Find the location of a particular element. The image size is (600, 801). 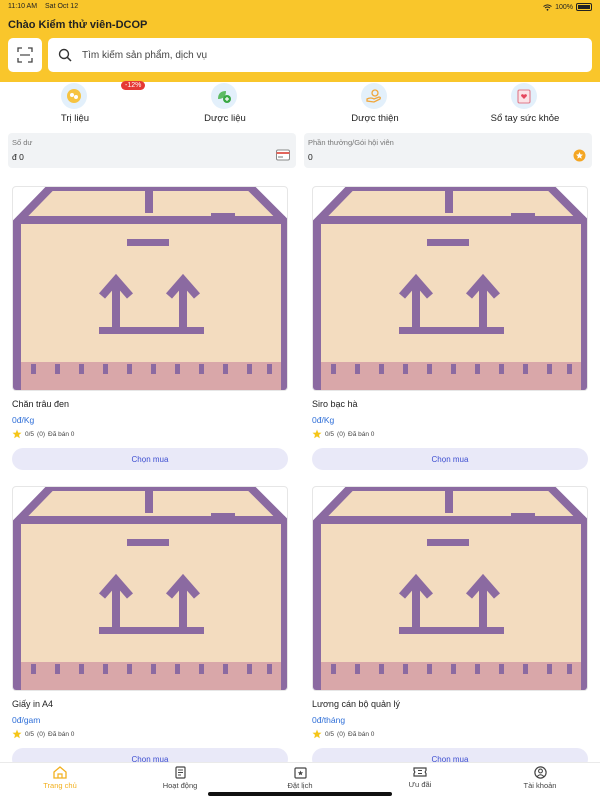

wifi-icon is located at coordinates (547, 7).